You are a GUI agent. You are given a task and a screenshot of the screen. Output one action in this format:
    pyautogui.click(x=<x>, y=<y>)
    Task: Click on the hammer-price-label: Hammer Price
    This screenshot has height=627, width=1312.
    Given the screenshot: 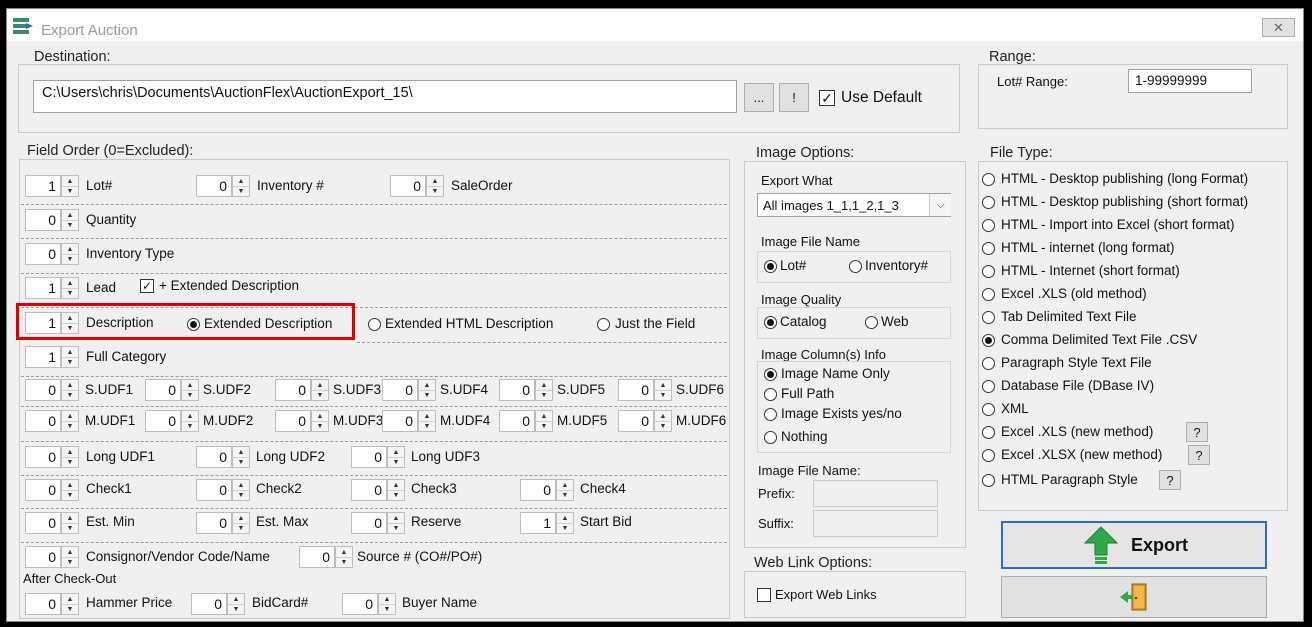 What is the action you would take?
    pyautogui.click(x=129, y=602)
    